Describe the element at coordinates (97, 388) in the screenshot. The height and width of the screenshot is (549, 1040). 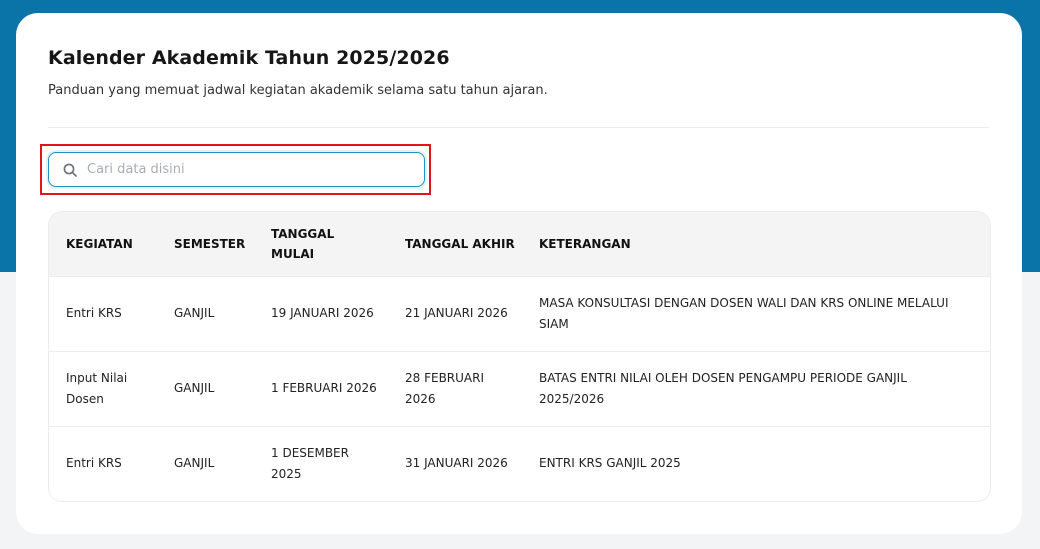
I see `cell-kegiatan: Input Nilai Dosen` at that location.